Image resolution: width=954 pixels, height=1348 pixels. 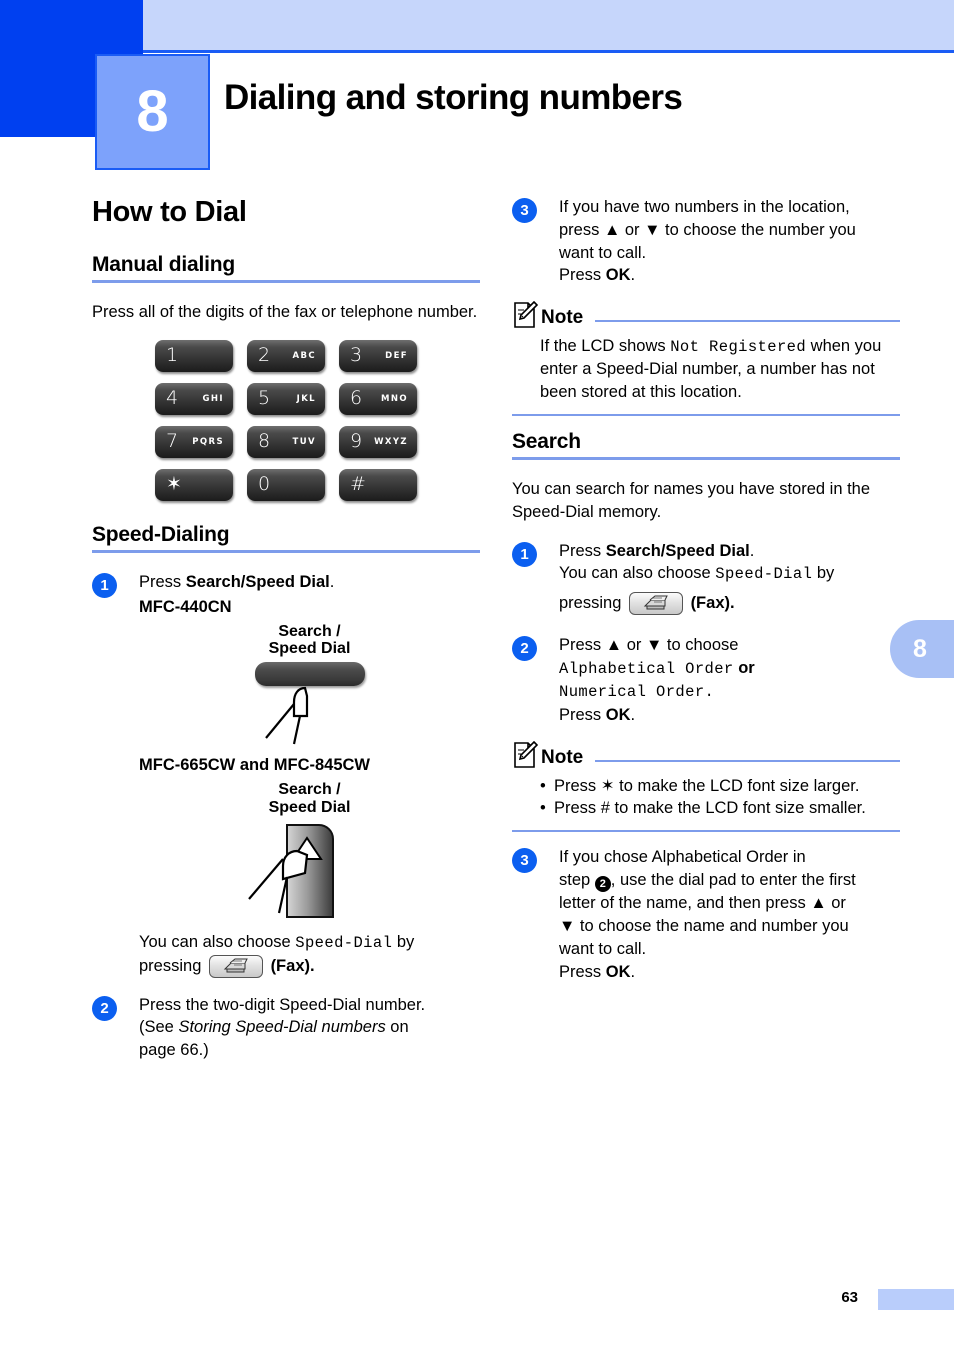 I want to click on search-speed-dial-button-graphic, so click(x=309, y=674).